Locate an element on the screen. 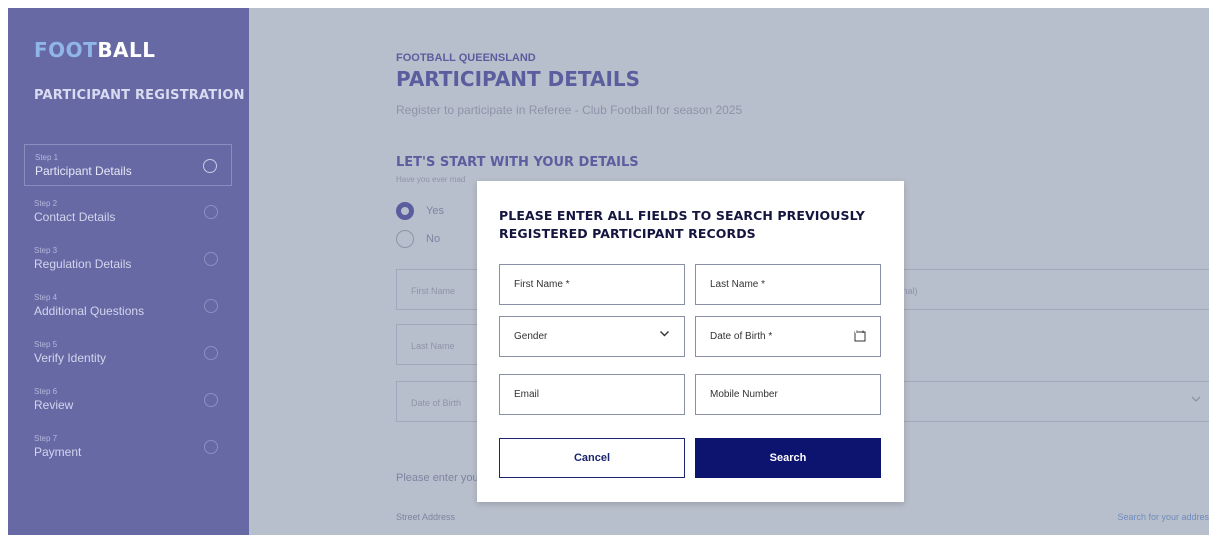  first-name-placeholder: First Name * is located at coordinates (542, 284).